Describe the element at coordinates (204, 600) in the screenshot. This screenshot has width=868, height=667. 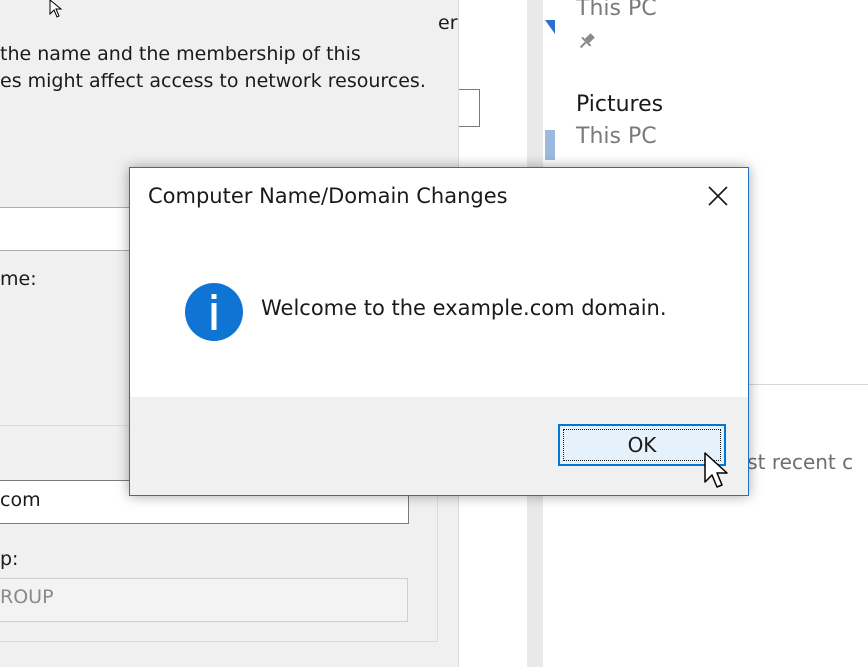
I see `workgroup-input` at that location.